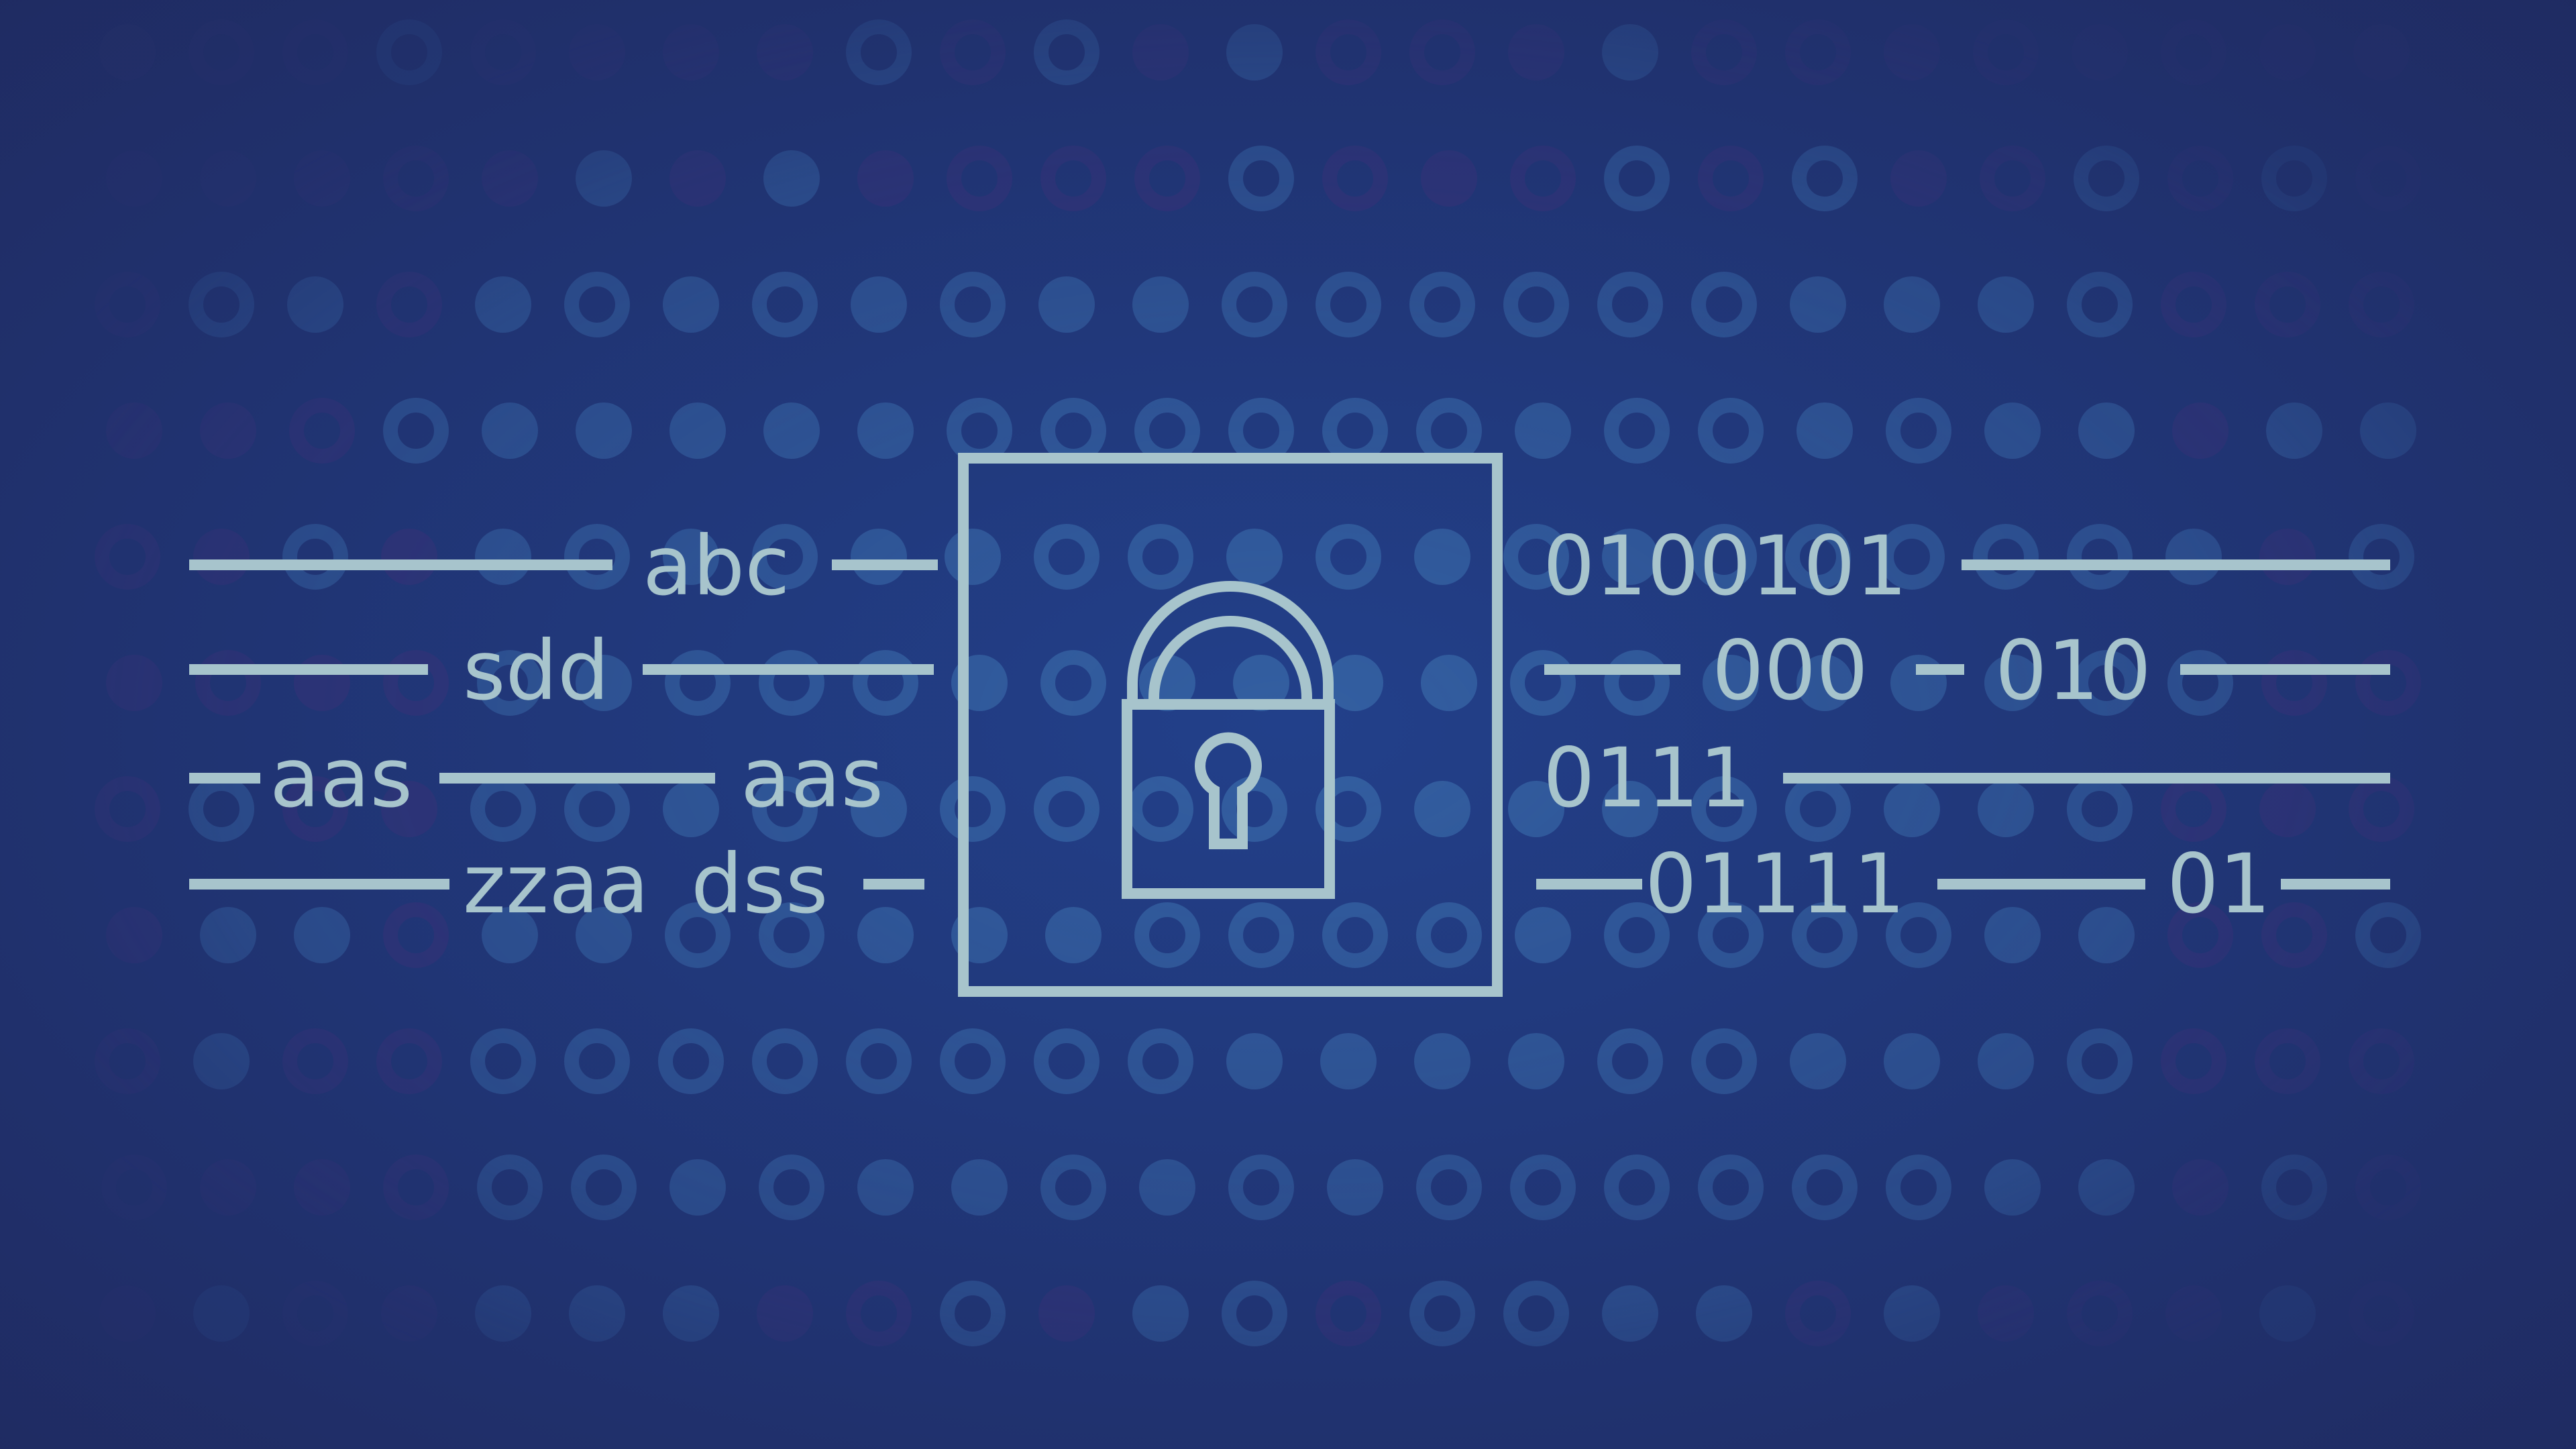  What do you see at coordinates (1647, 778) in the screenshot?
I see `ciphertext-0111: 0111` at bounding box center [1647, 778].